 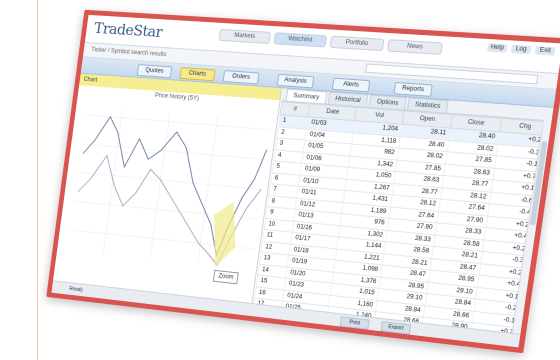 I want to click on nav-quotes: Quotes, so click(x=154, y=71).